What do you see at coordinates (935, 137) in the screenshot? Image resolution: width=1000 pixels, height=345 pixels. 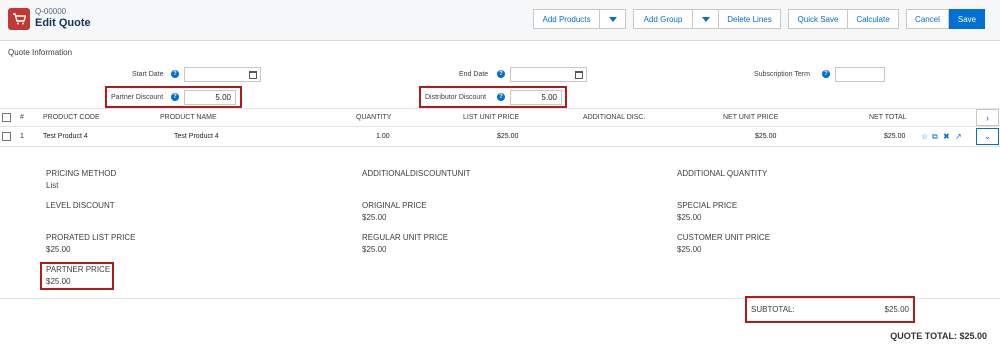 I see `clone-icon: ⧉` at bounding box center [935, 137].